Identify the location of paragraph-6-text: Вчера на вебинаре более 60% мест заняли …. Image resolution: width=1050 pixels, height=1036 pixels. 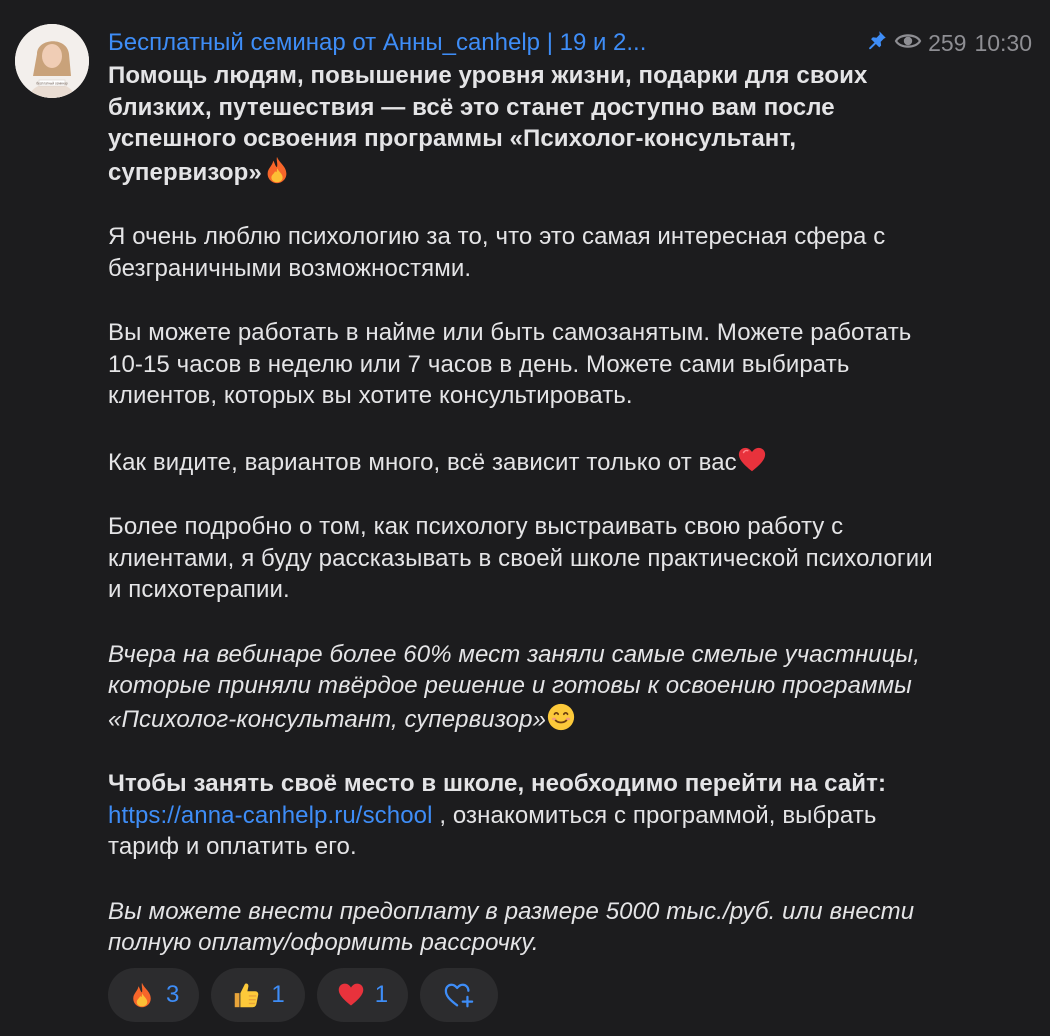
(514, 686).